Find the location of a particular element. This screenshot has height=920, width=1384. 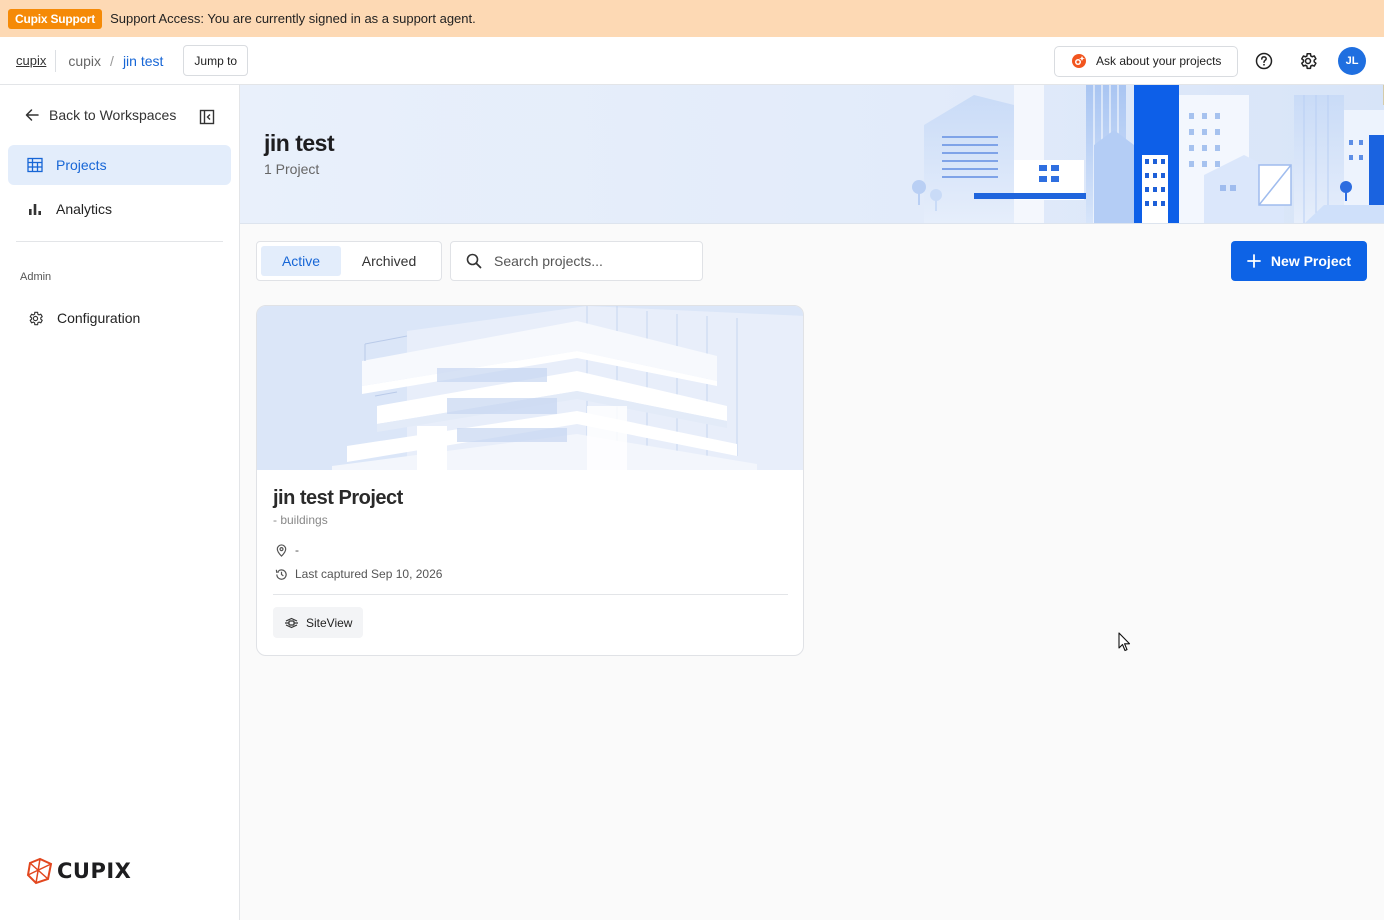

new-project-button: New Project is located at coordinates (1299, 261).